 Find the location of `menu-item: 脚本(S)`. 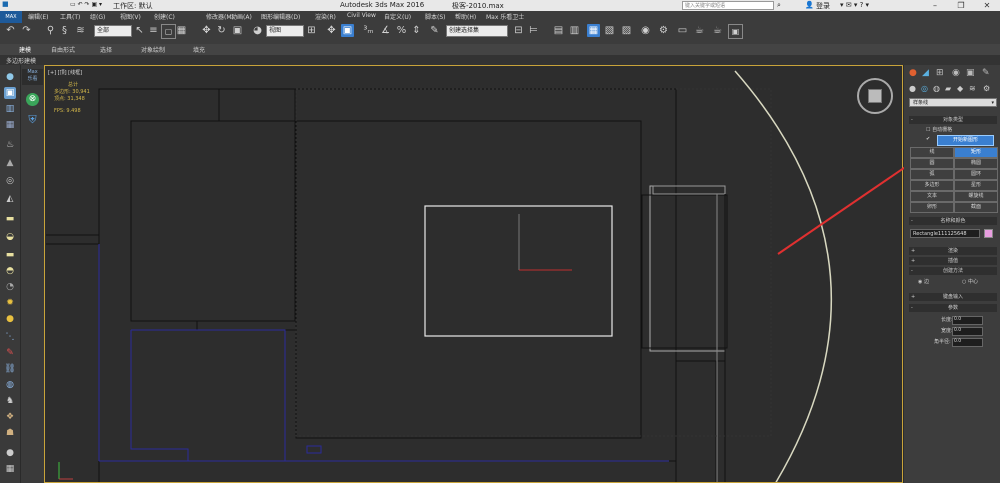

menu-item: 脚本(S) is located at coordinates (435, 16).